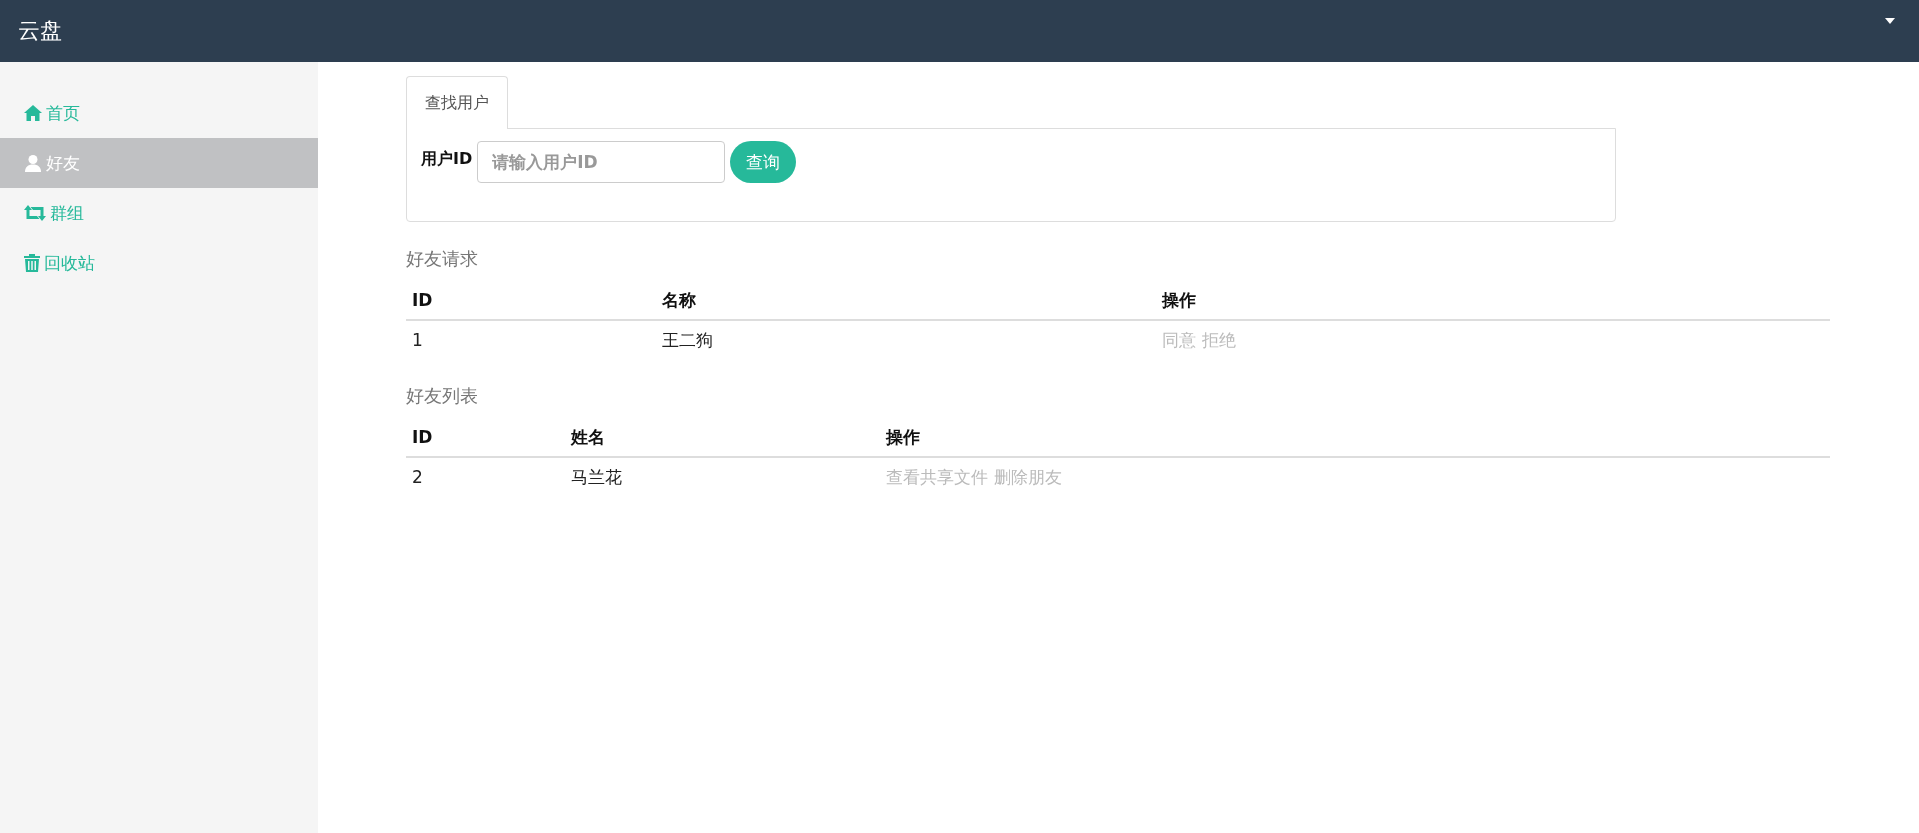  Describe the element at coordinates (447, 159) in the screenshot. I see `field-label: 用户ID` at that location.